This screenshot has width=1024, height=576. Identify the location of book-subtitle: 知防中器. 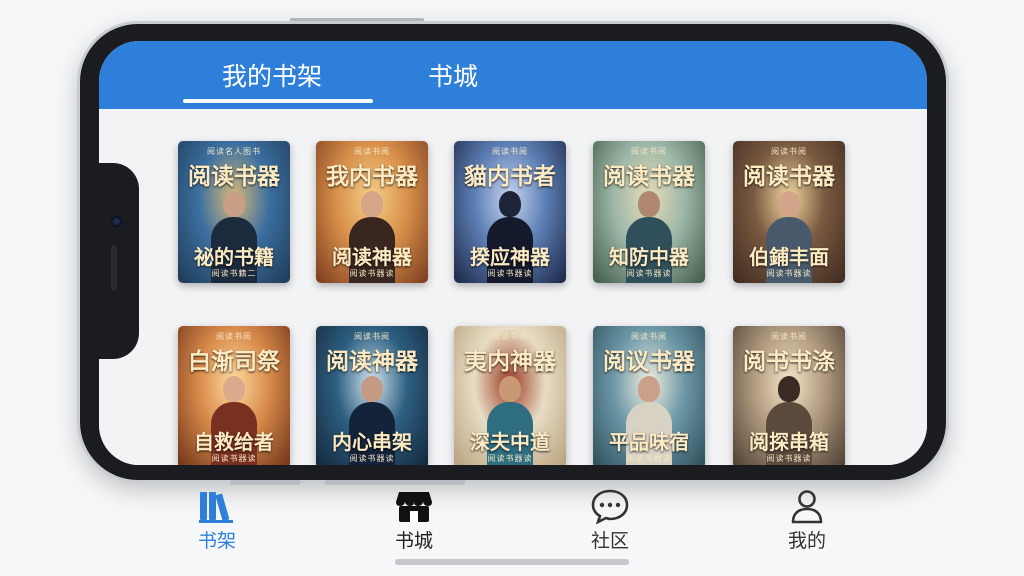
(649, 257).